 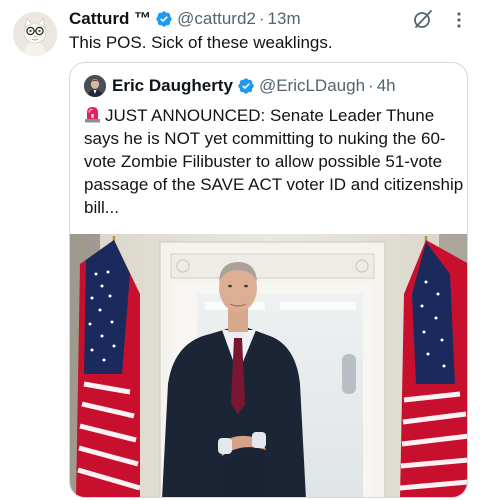 What do you see at coordinates (92, 114) in the screenshot?
I see `siren-emoji-icon` at bounding box center [92, 114].